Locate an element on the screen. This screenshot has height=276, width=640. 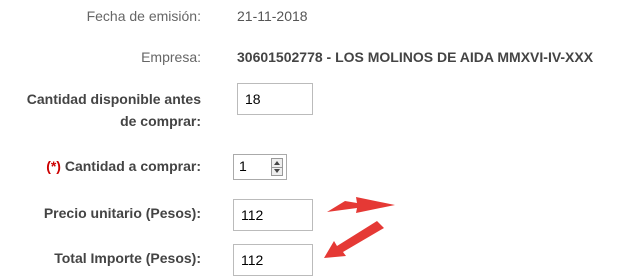
arrow-to-total-icon is located at coordinates (354, 239).